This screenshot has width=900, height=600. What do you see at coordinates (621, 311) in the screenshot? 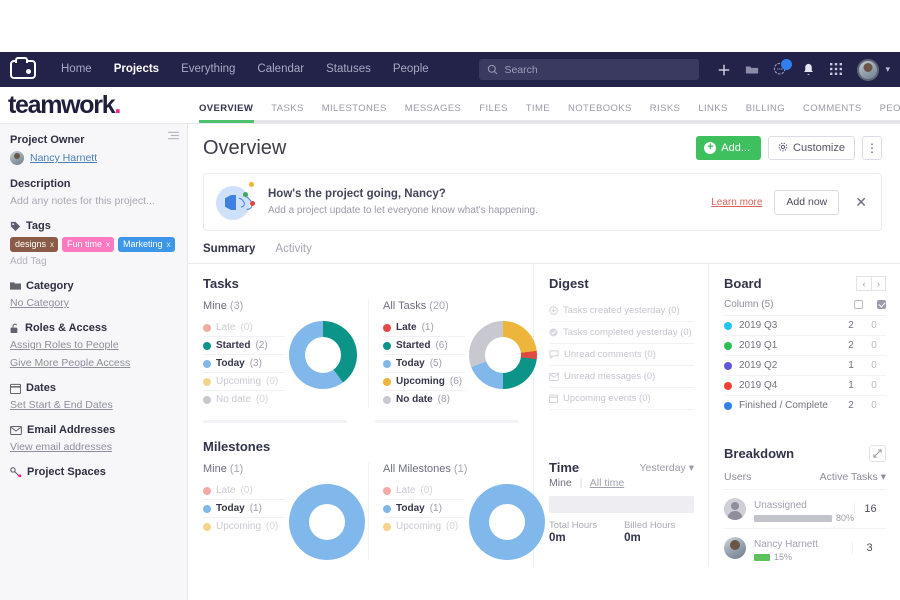
I see `digest-row: Tasks created yesterday (0)` at bounding box center [621, 311].